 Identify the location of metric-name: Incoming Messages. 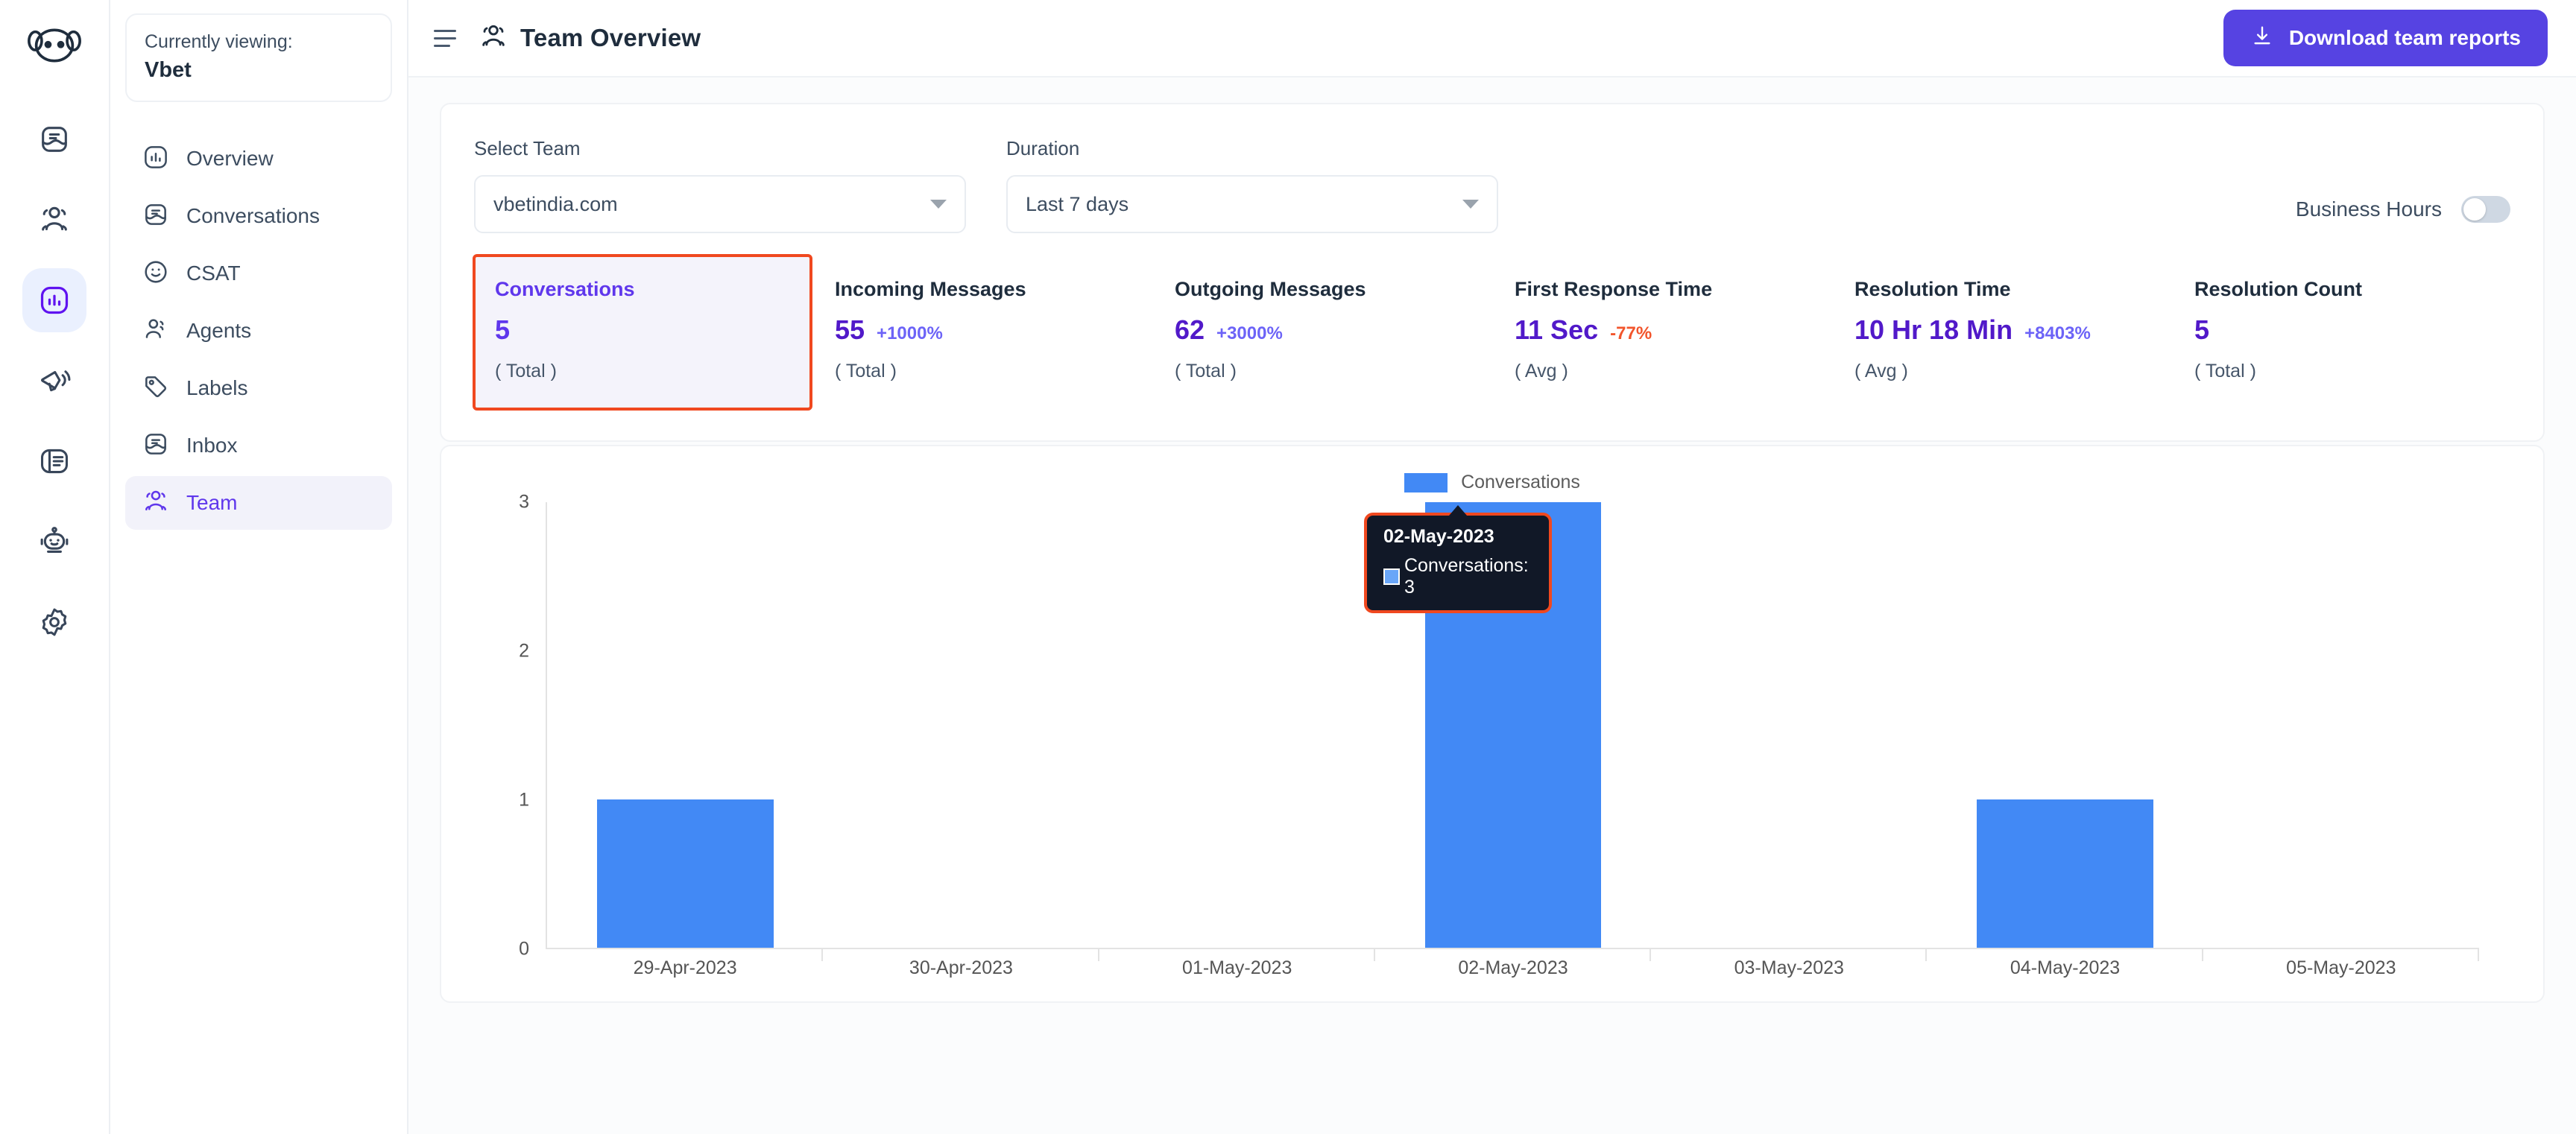
(930, 289).